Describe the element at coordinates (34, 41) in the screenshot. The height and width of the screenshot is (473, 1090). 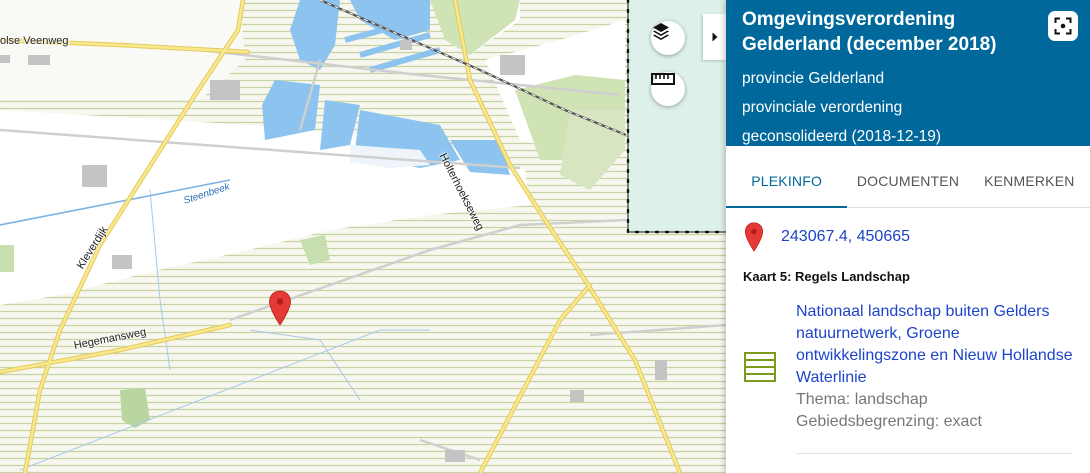
I see `street-label-olse-veenweg: olse Veenweg` at that location.